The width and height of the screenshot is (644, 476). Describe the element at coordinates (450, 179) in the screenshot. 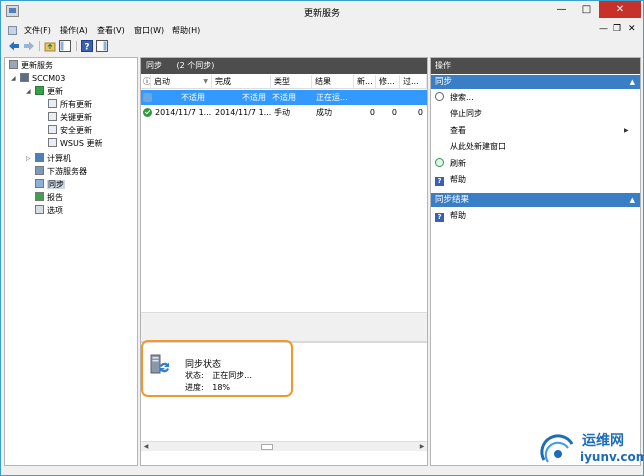

I see `action-help: ? 帮助` at that location.